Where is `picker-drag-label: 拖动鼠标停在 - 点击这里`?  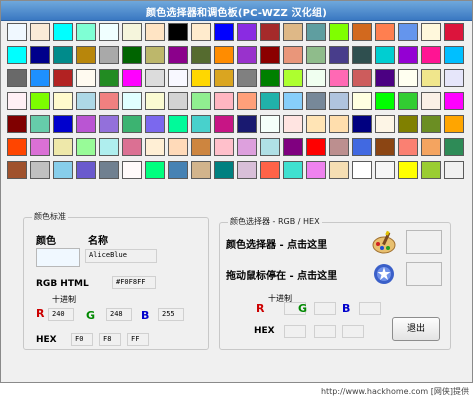 picker-drag-label: 拖动鼠标停在 - 点击这里 is located at coordinates (281, 274).